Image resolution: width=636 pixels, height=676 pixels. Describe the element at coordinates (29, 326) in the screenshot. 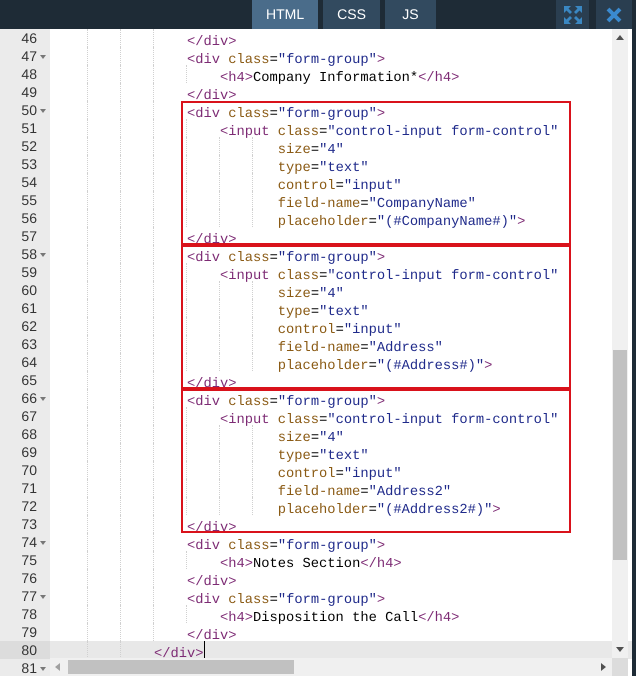

I see `line-number: 62` at that location.